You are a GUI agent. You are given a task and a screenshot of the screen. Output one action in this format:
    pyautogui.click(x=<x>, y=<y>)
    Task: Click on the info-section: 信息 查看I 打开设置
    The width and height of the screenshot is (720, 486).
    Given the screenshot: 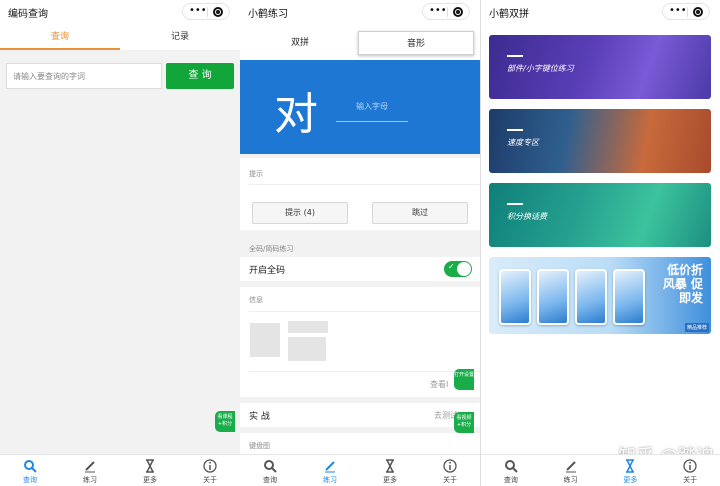 What is the action you would take?
    pyautogui.click(x=360, y=342)
    